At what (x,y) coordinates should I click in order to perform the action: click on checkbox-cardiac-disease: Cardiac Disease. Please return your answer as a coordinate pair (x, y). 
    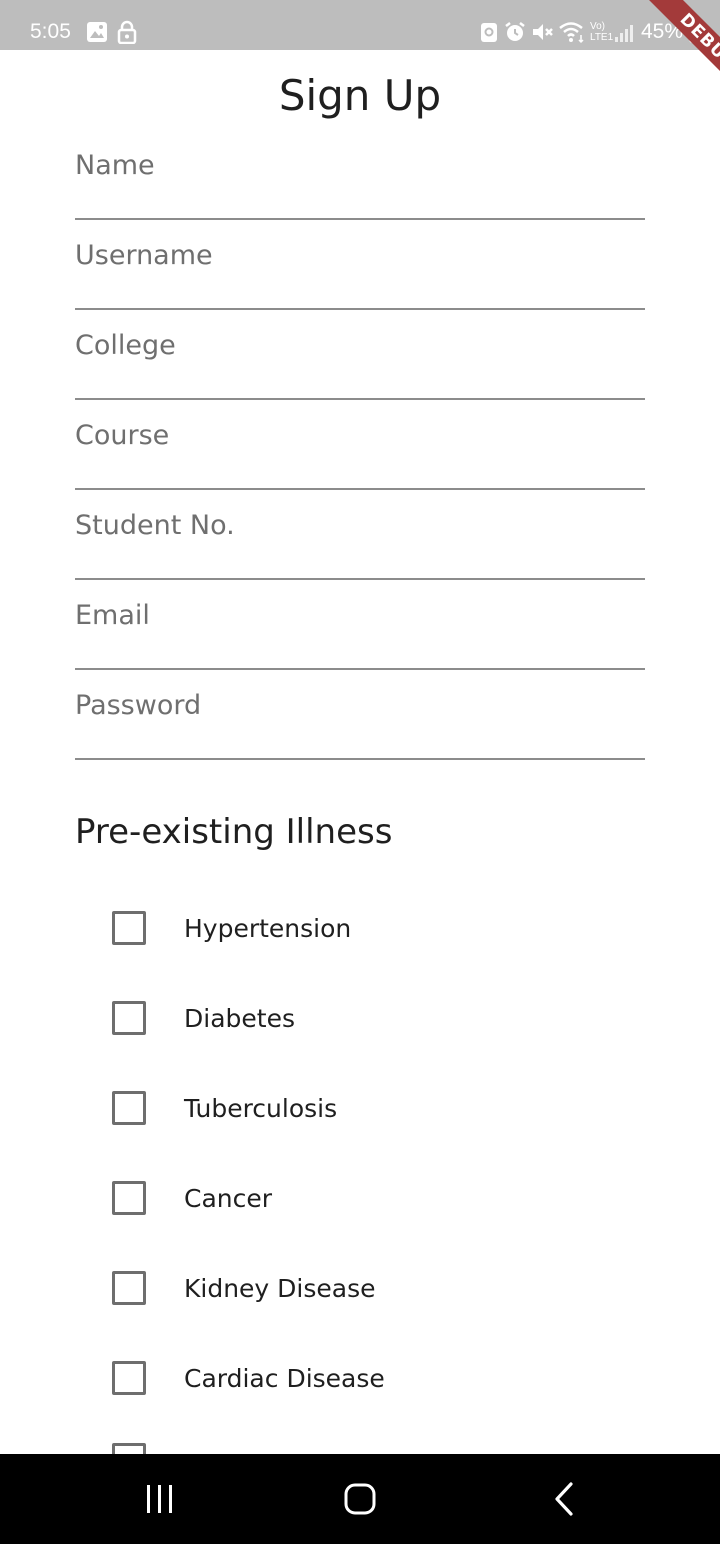
    Looking at the image, I should click on (362, 1378).